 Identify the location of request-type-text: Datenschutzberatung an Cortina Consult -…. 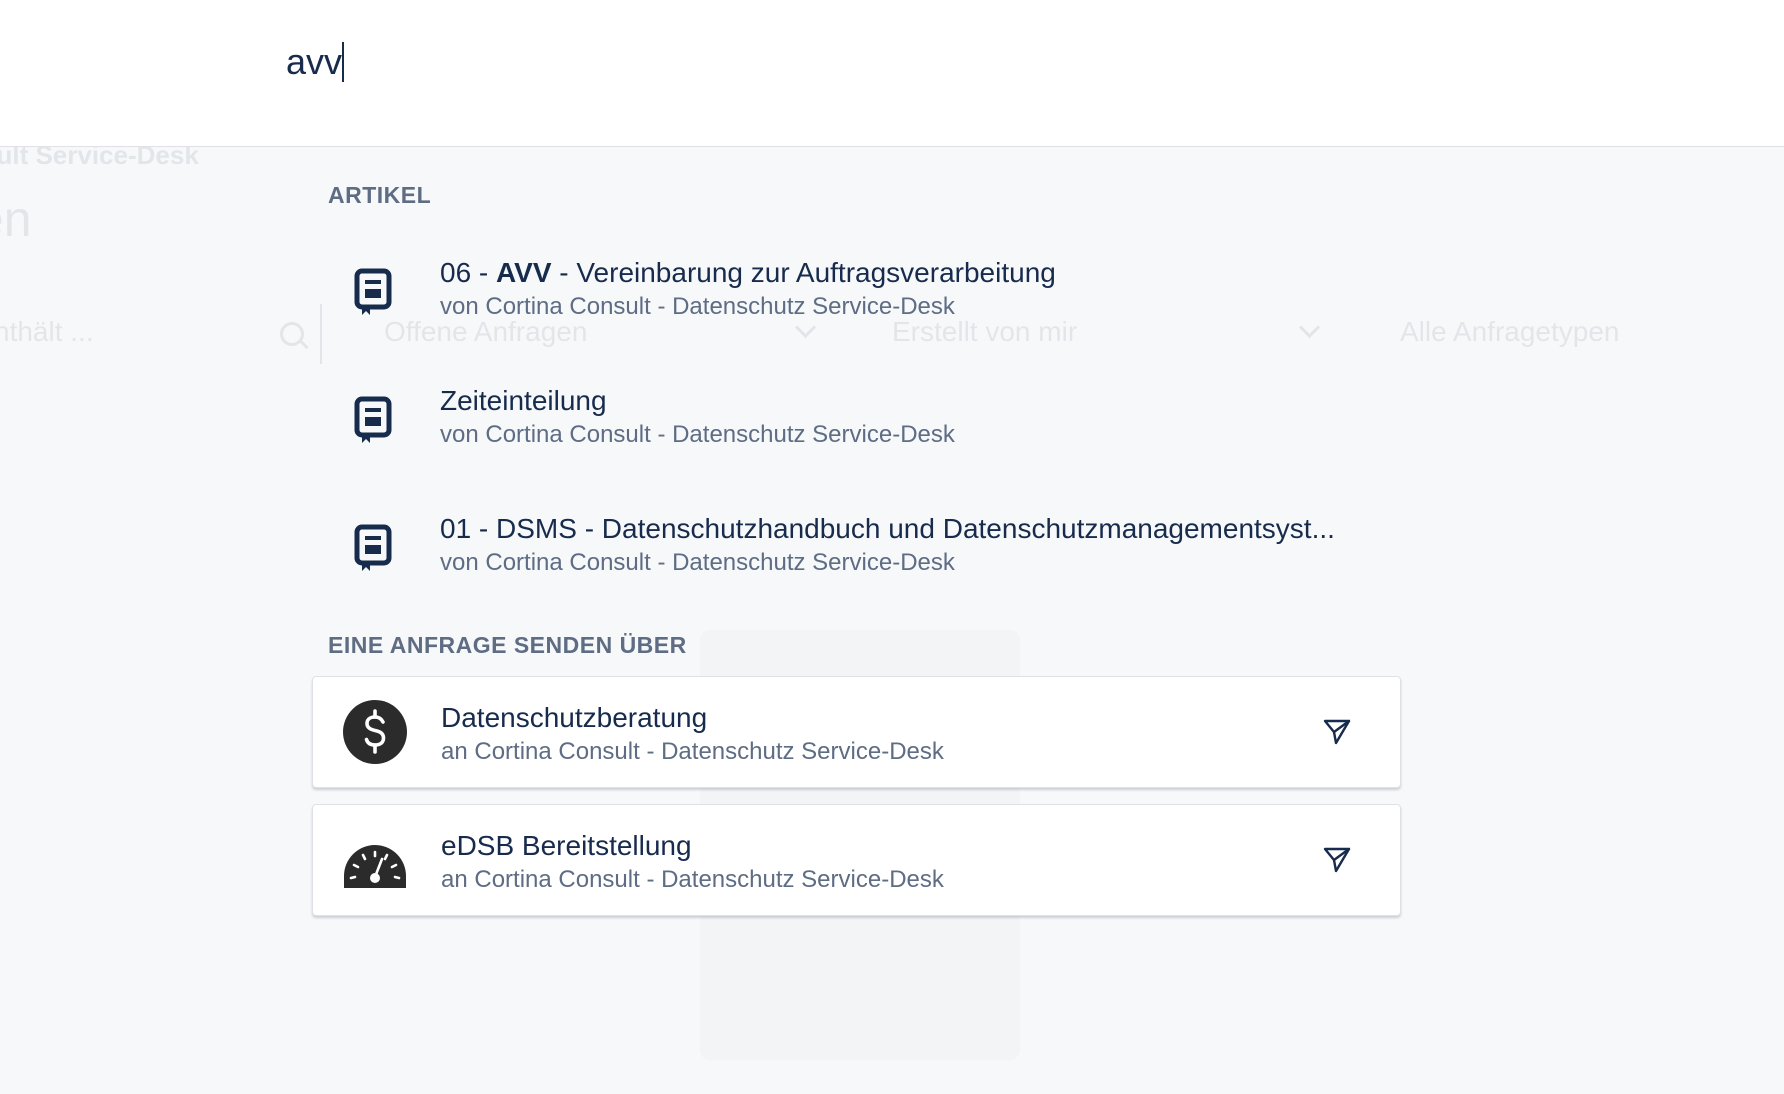
(692, 734).